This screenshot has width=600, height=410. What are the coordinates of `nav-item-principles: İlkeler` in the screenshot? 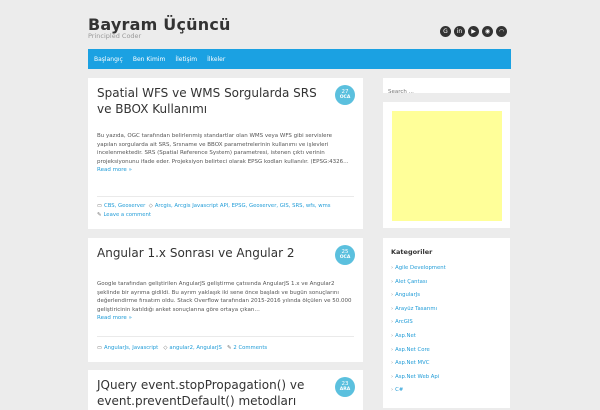 It's located at (216, 59).